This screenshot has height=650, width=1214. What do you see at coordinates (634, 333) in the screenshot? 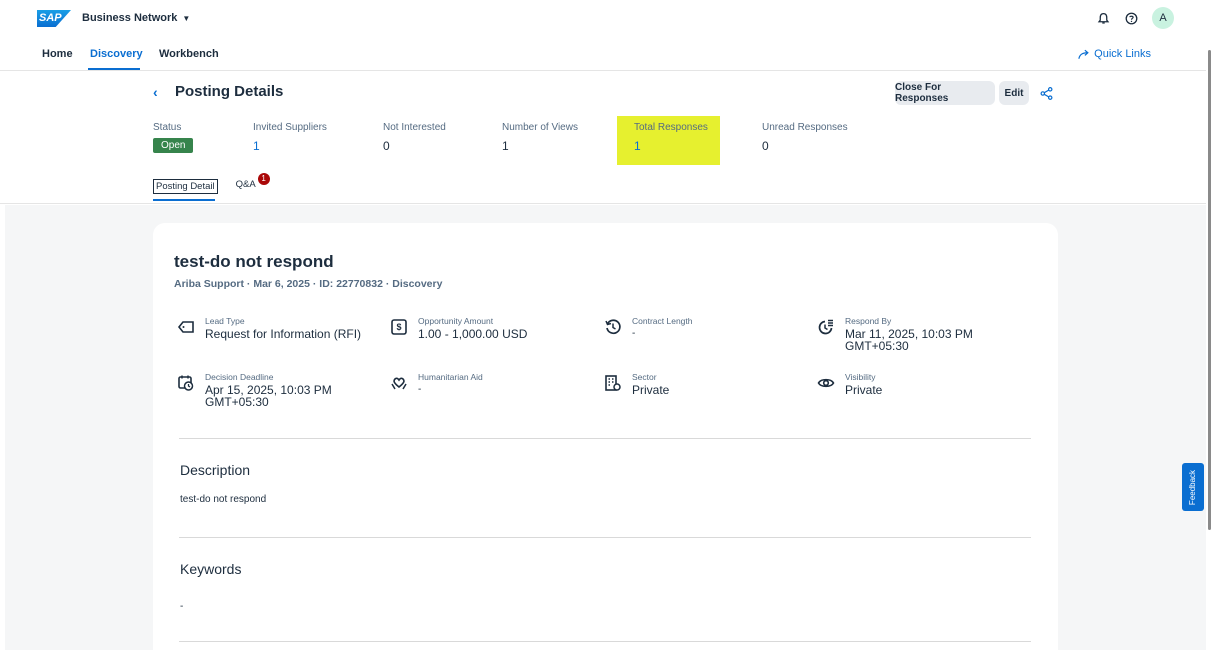
I see `contract-length-value: -` at bounding box center [634, 333].